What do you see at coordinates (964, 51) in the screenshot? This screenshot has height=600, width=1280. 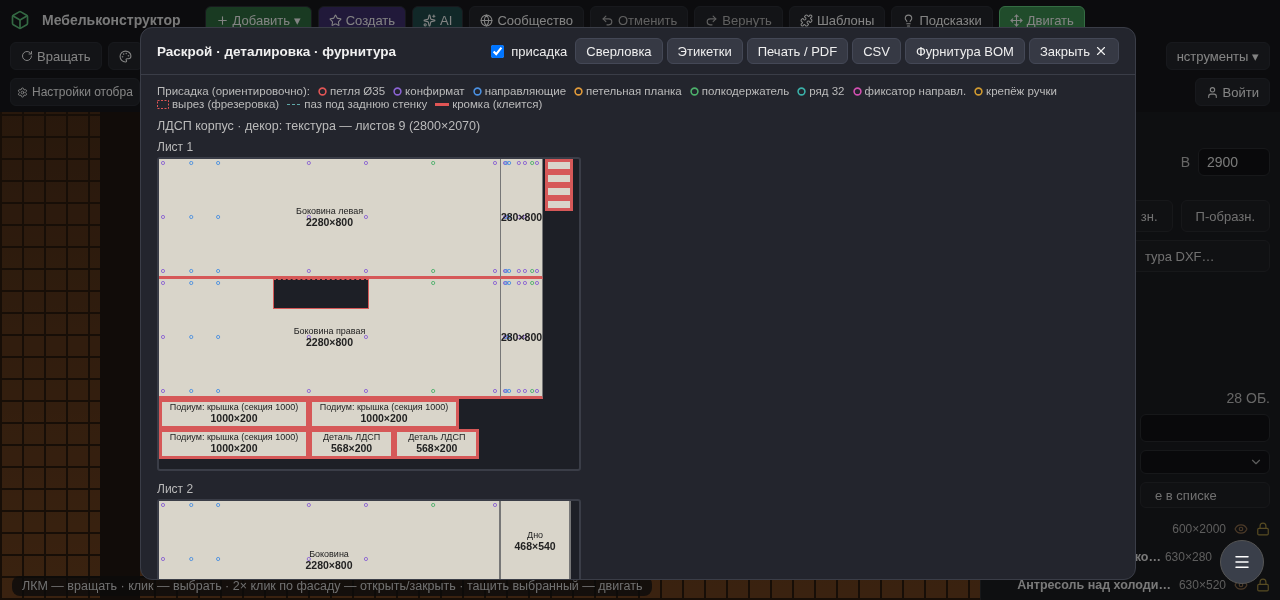 I see `dialog-button: Фурнитура BOM` at bounding box center [964, 51].